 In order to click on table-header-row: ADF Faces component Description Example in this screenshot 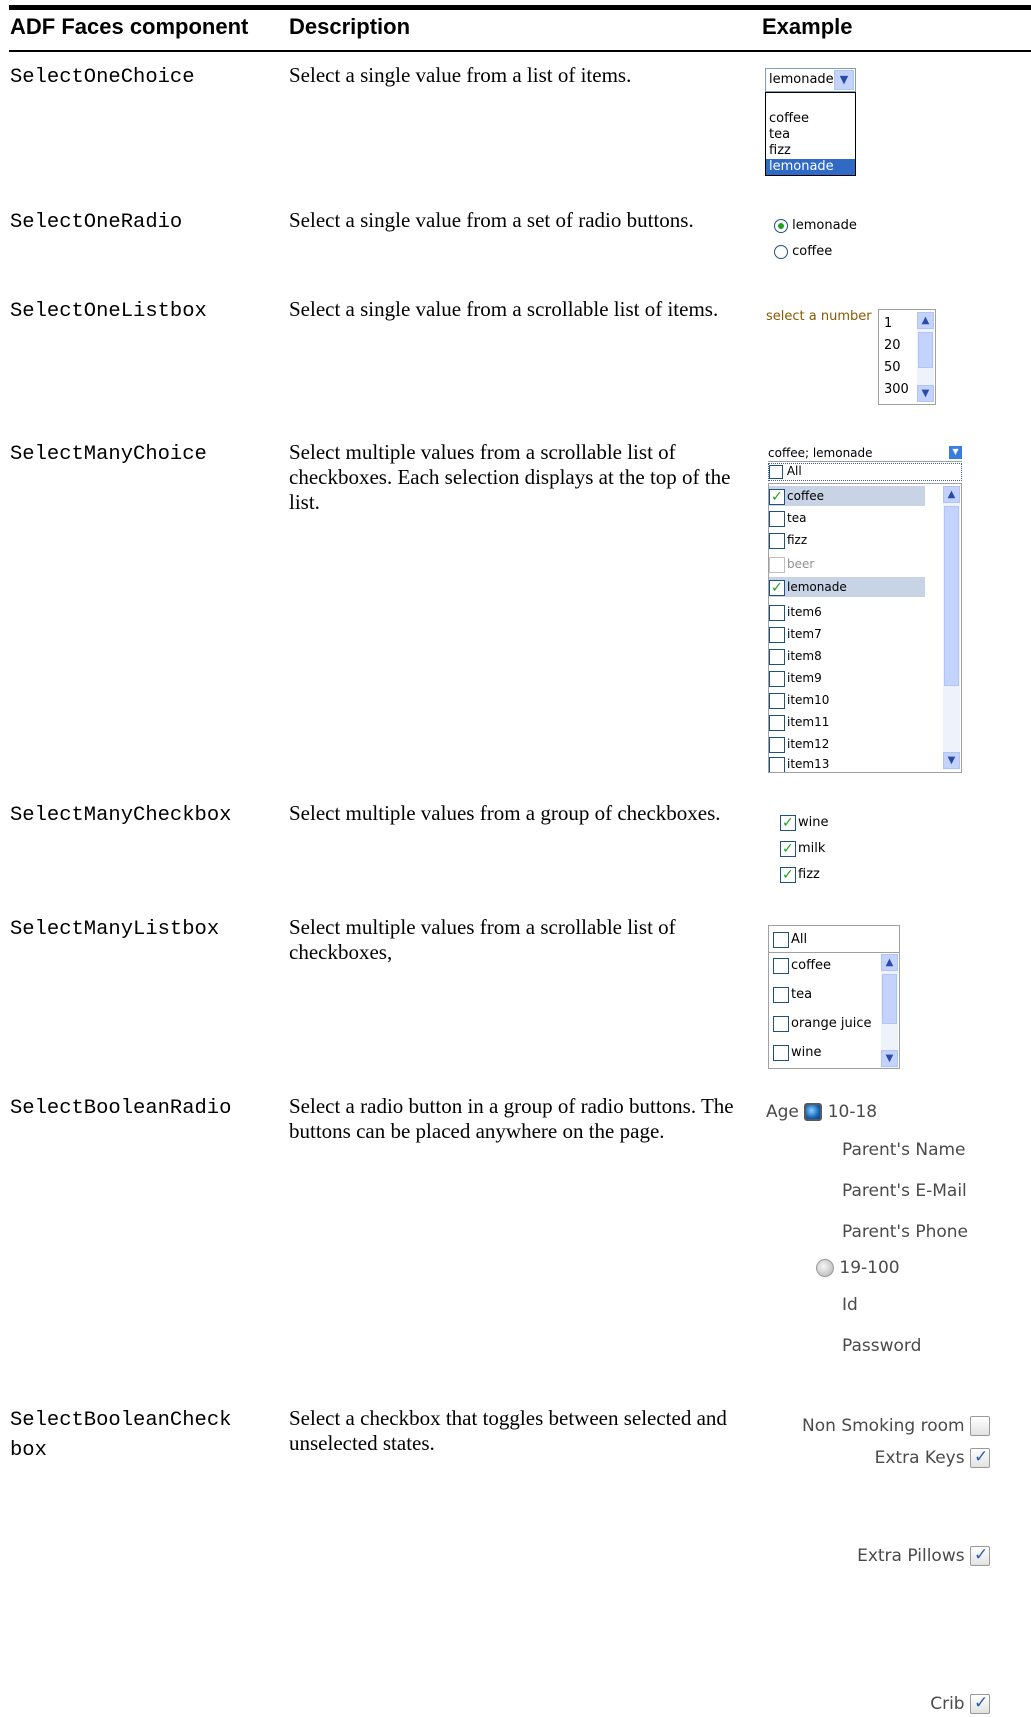, I will do `click(515, 28)`.